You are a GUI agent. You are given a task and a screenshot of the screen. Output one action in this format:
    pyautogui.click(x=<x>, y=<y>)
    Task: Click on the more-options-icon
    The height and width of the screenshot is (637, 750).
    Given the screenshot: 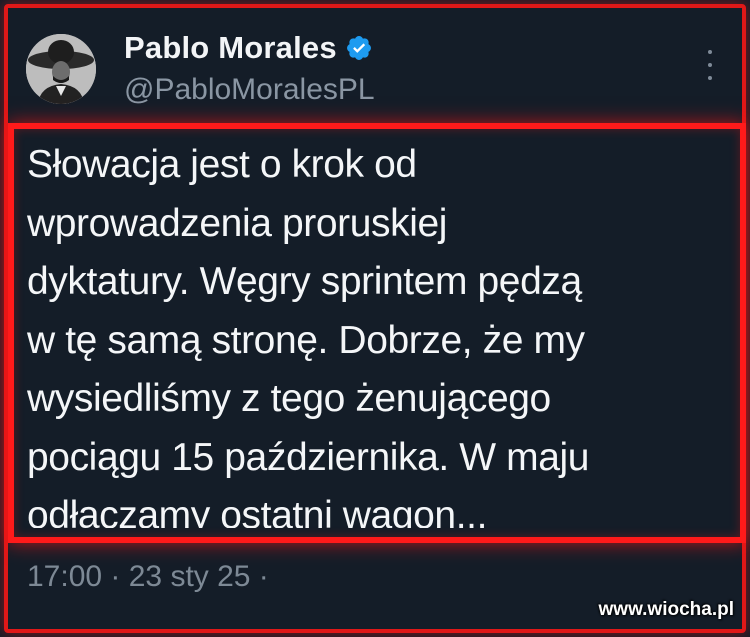 What is the action you would take?
    pyautogui.click(x=710, y=65)
    